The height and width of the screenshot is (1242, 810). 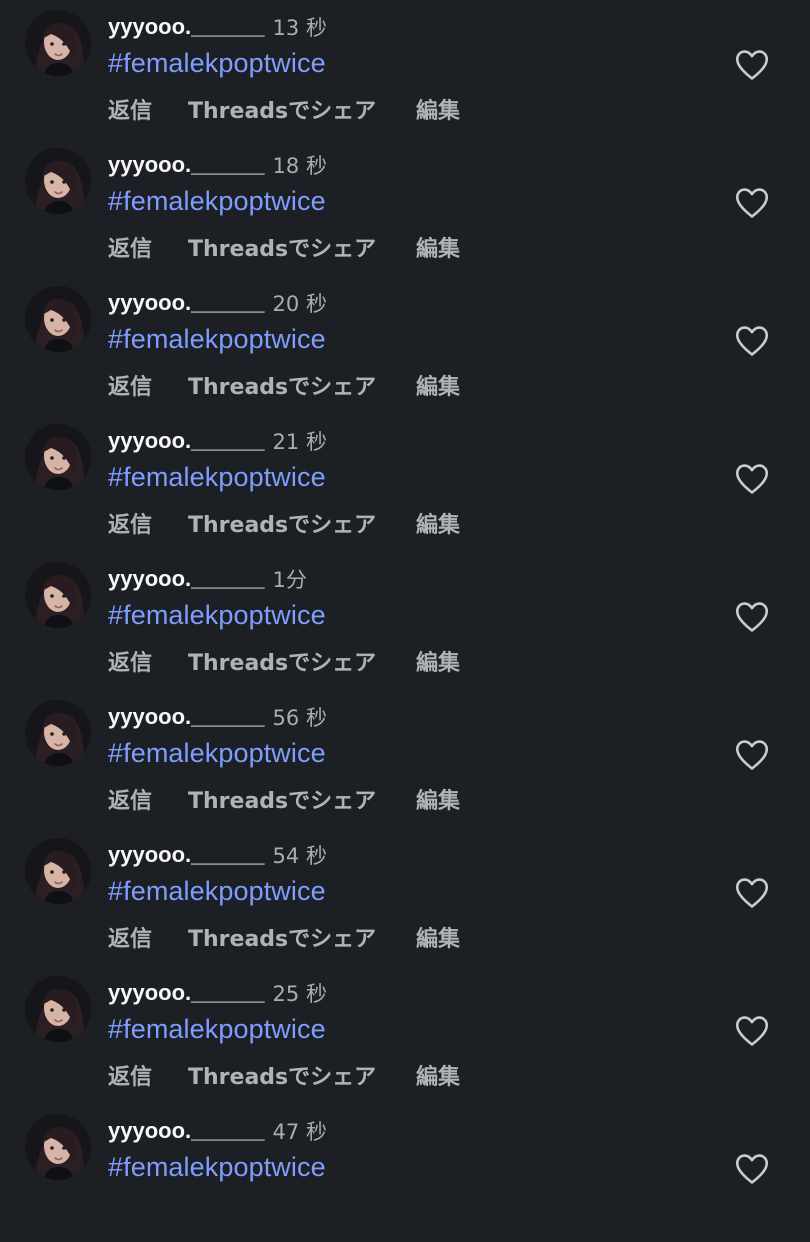 I want to click on comment-meta: yyyooo.______ 13 秒, so click(x=217, y=27).